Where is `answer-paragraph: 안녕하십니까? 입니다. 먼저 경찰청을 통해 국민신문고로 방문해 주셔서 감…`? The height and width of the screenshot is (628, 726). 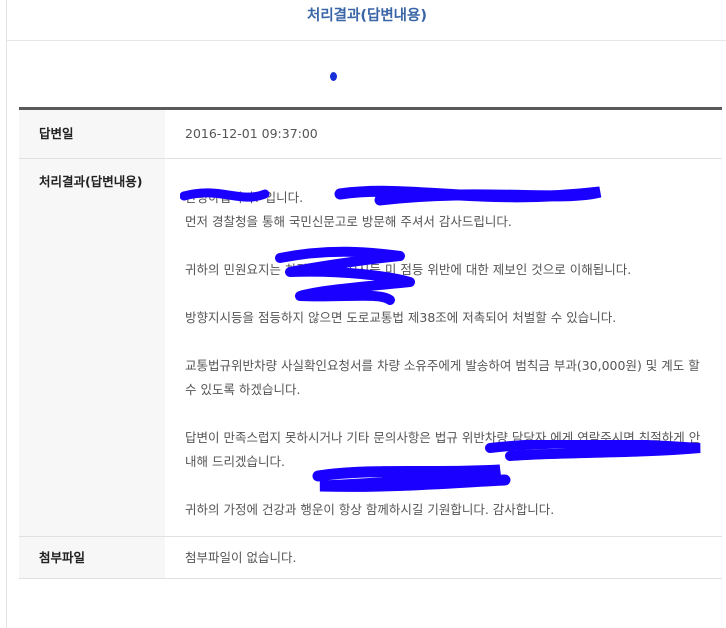
answer-paragraph: 안녕하십니까? 입니다. 먼저 경찰청을 통해 국민신문고로 방문해 주셔서 감… is located at coordinates (348, 209).